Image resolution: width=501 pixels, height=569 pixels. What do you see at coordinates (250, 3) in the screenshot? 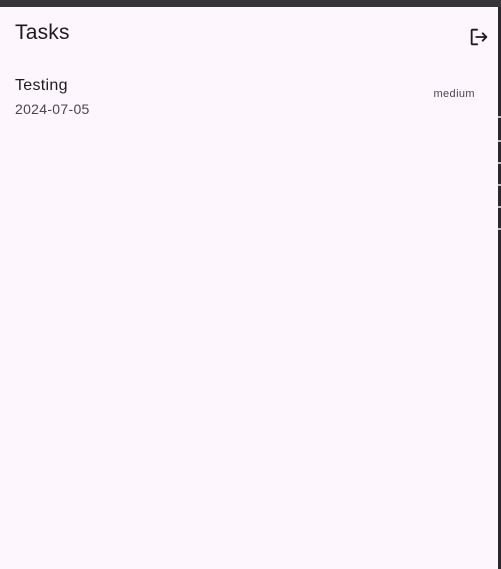
I see `window-top-bar` at bounding box center [250, 3].